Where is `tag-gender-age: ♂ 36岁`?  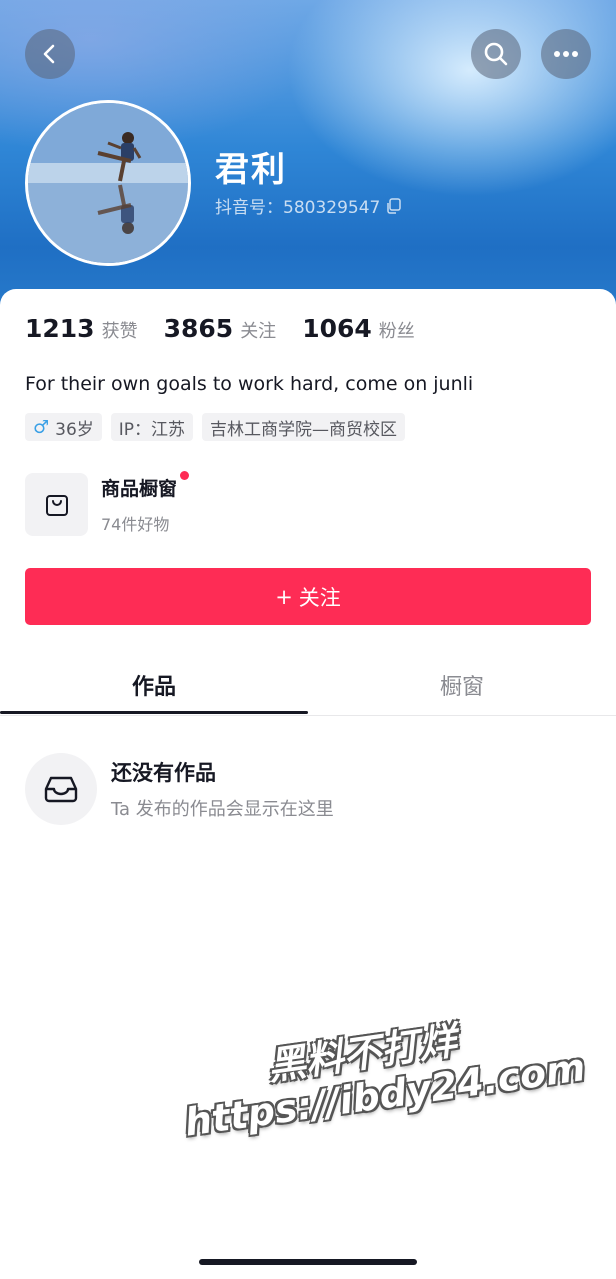 tag-gender-age: ♂ 36岁 is located at coordinates (63, 427).